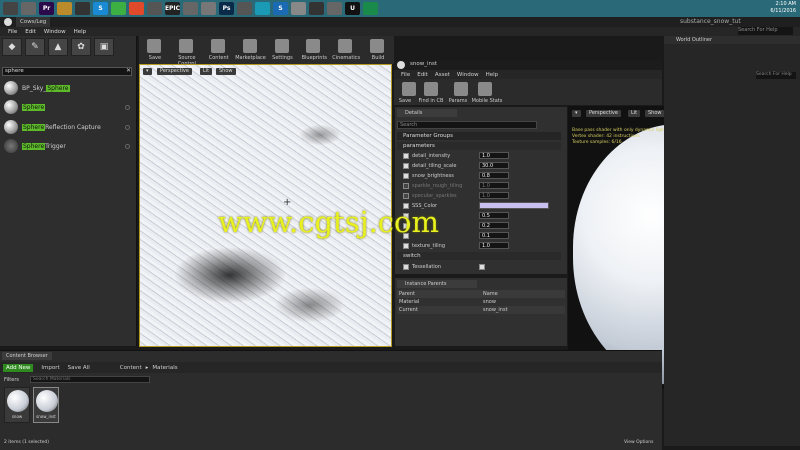 The width and height of the screenshot is (800, 450). Describe the element at coordinates (67, 71) in the screenshot. I see `modes-search-input: sphere` at that location.